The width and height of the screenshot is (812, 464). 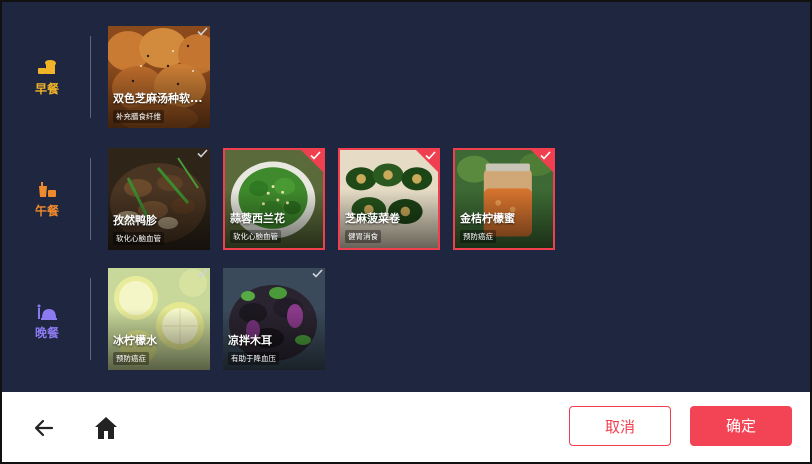 What do you see at coordinates (257, 218) in the screenshot?
I see `dish-name: 蒜蓉西兰花` at bounding box center [257, 218].